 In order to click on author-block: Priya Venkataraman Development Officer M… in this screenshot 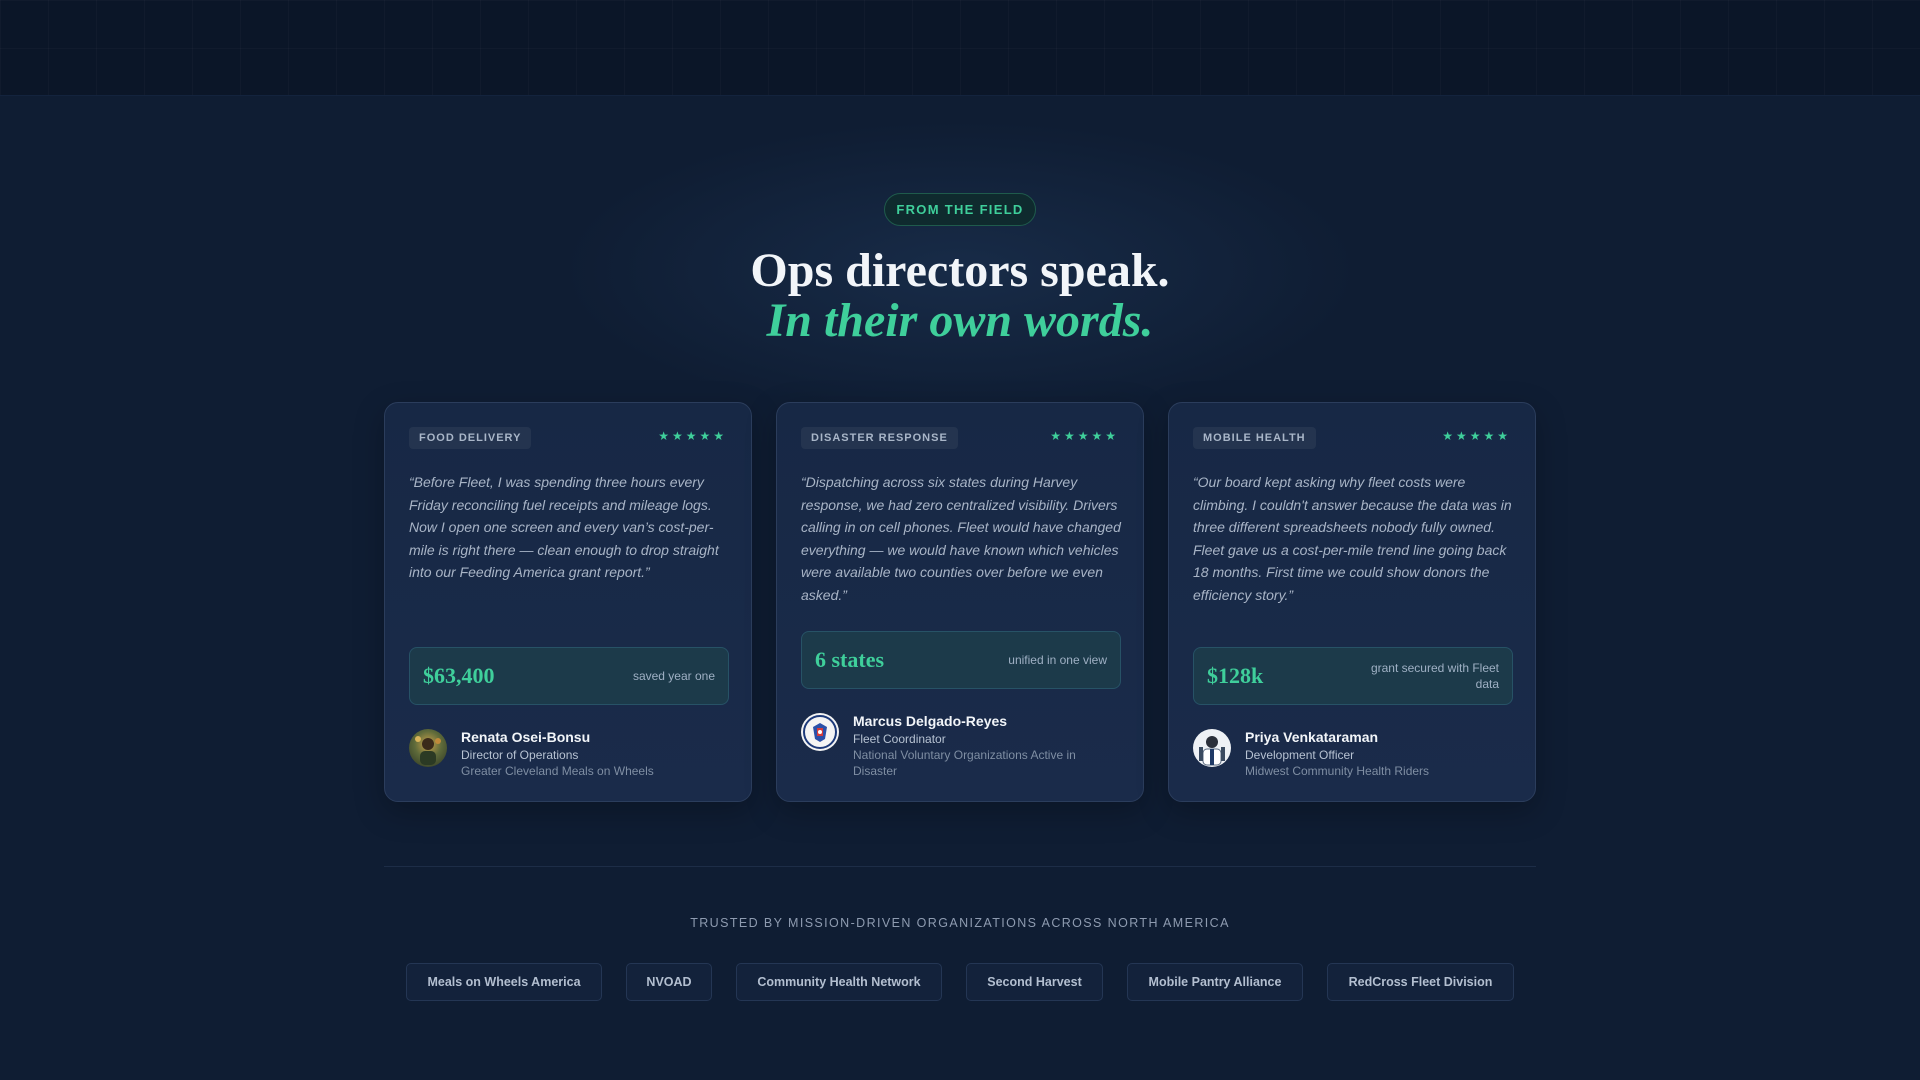, I will do `click(1353, 754)`.